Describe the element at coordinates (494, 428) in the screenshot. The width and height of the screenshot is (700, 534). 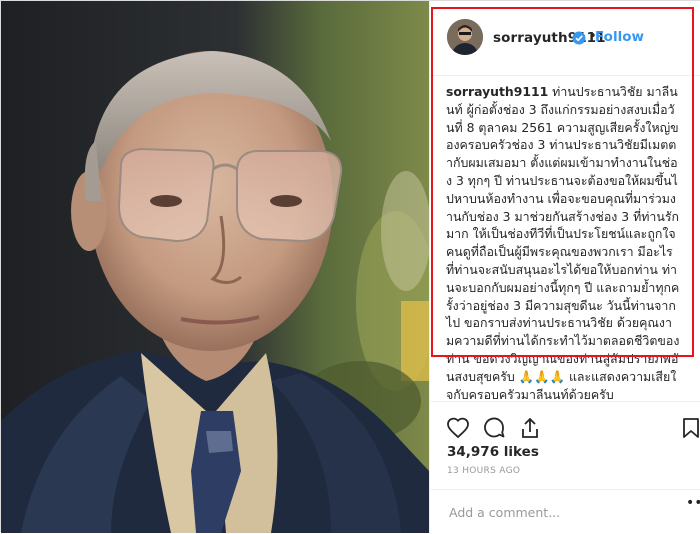
I see `comment-icon` at that location.